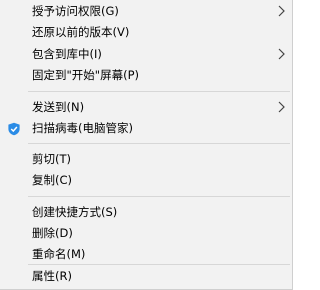 The height and width of the screenshot is (290, 320). I want to click on menu-item-restore-previous-versions: 还原以前的版本(V), so click(146, 32).